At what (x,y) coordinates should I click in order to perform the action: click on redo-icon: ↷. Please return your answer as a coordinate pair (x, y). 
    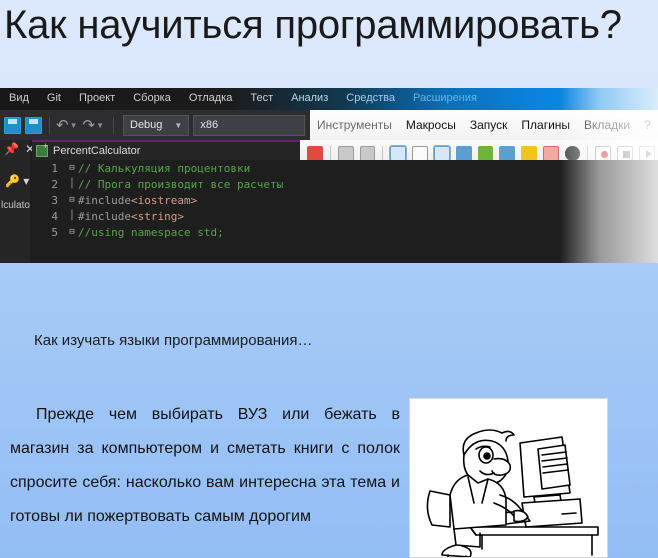
    Looking at the image, I should click on (89, 125).